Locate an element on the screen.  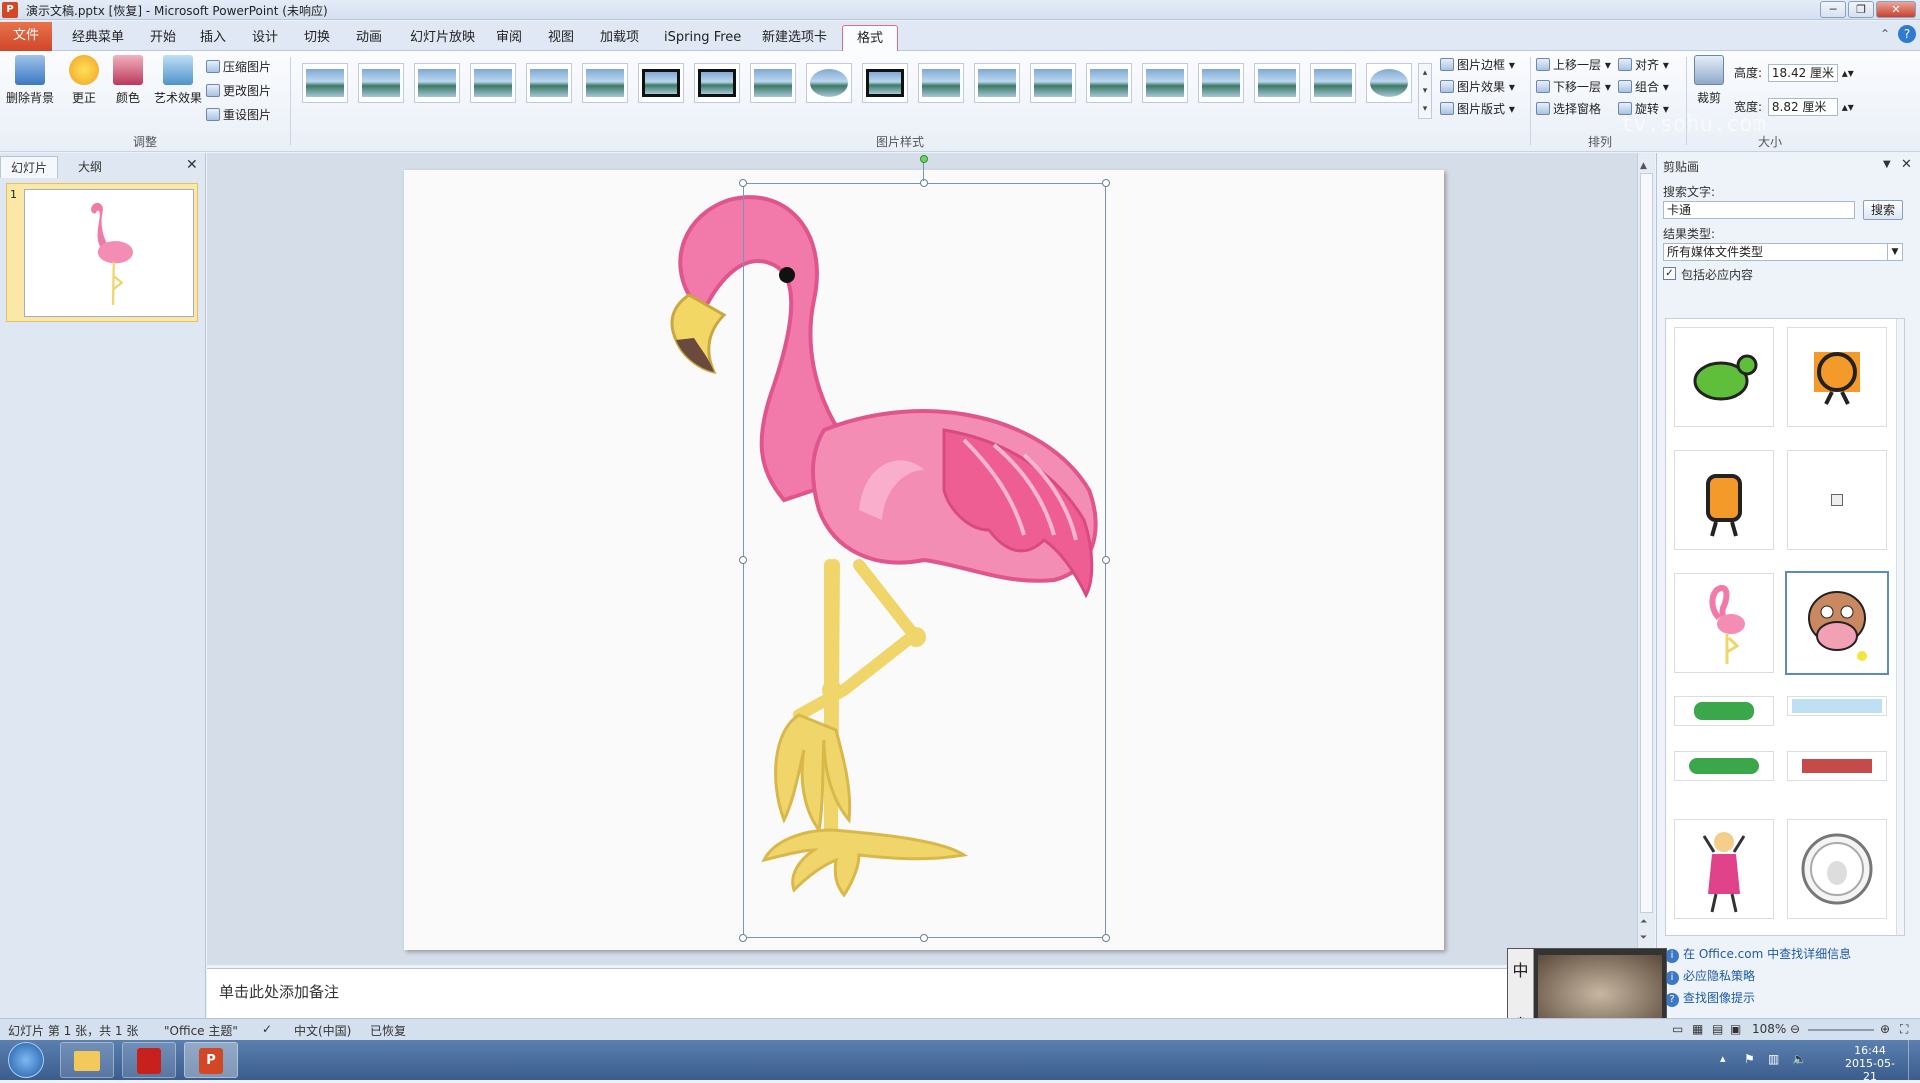
minimize-button: ─ is located at coordinates (1833, 9).